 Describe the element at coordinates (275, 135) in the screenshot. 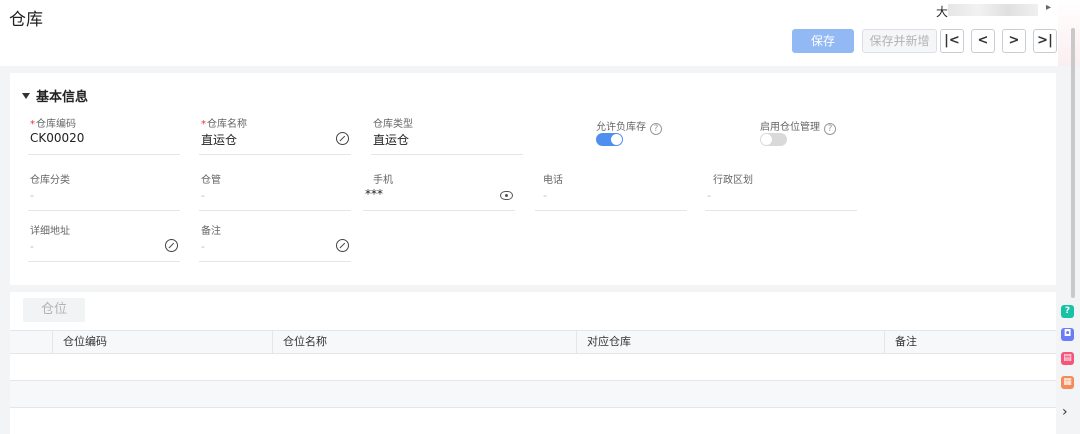

I see `warehouse-name-field: *仓库名称 直运仓` at that location.